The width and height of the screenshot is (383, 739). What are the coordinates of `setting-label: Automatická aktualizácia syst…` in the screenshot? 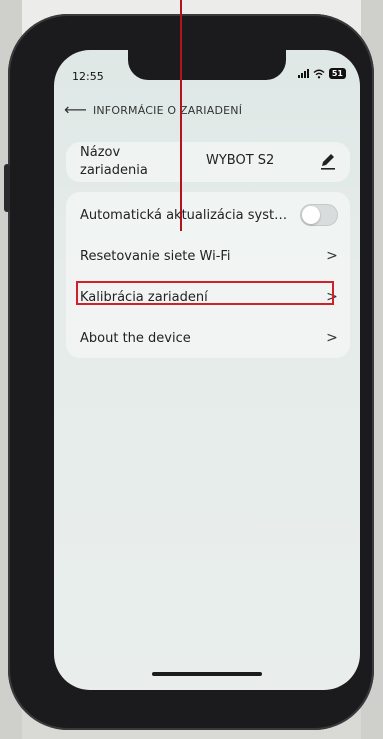 It's located at (184, 215).